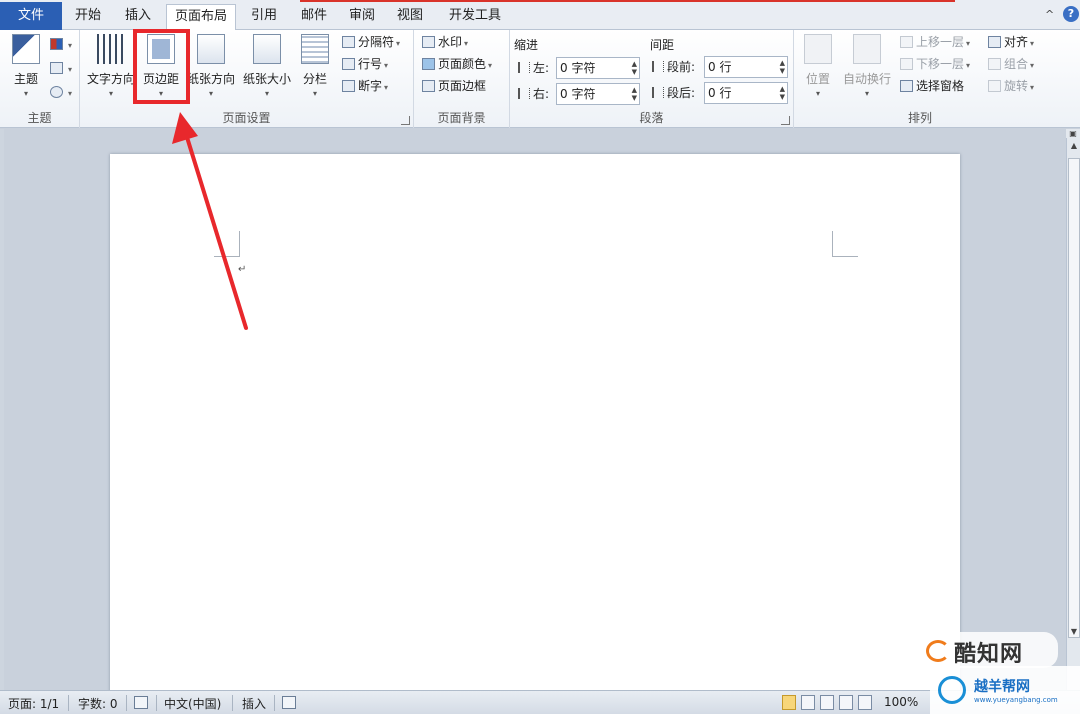 This screenshot has height=714, width=1080. What do you see at coordinates (1074, 146) in the screenshot?
I see `scroll-up-icon: ▲` at bounding box center [1074, 146].